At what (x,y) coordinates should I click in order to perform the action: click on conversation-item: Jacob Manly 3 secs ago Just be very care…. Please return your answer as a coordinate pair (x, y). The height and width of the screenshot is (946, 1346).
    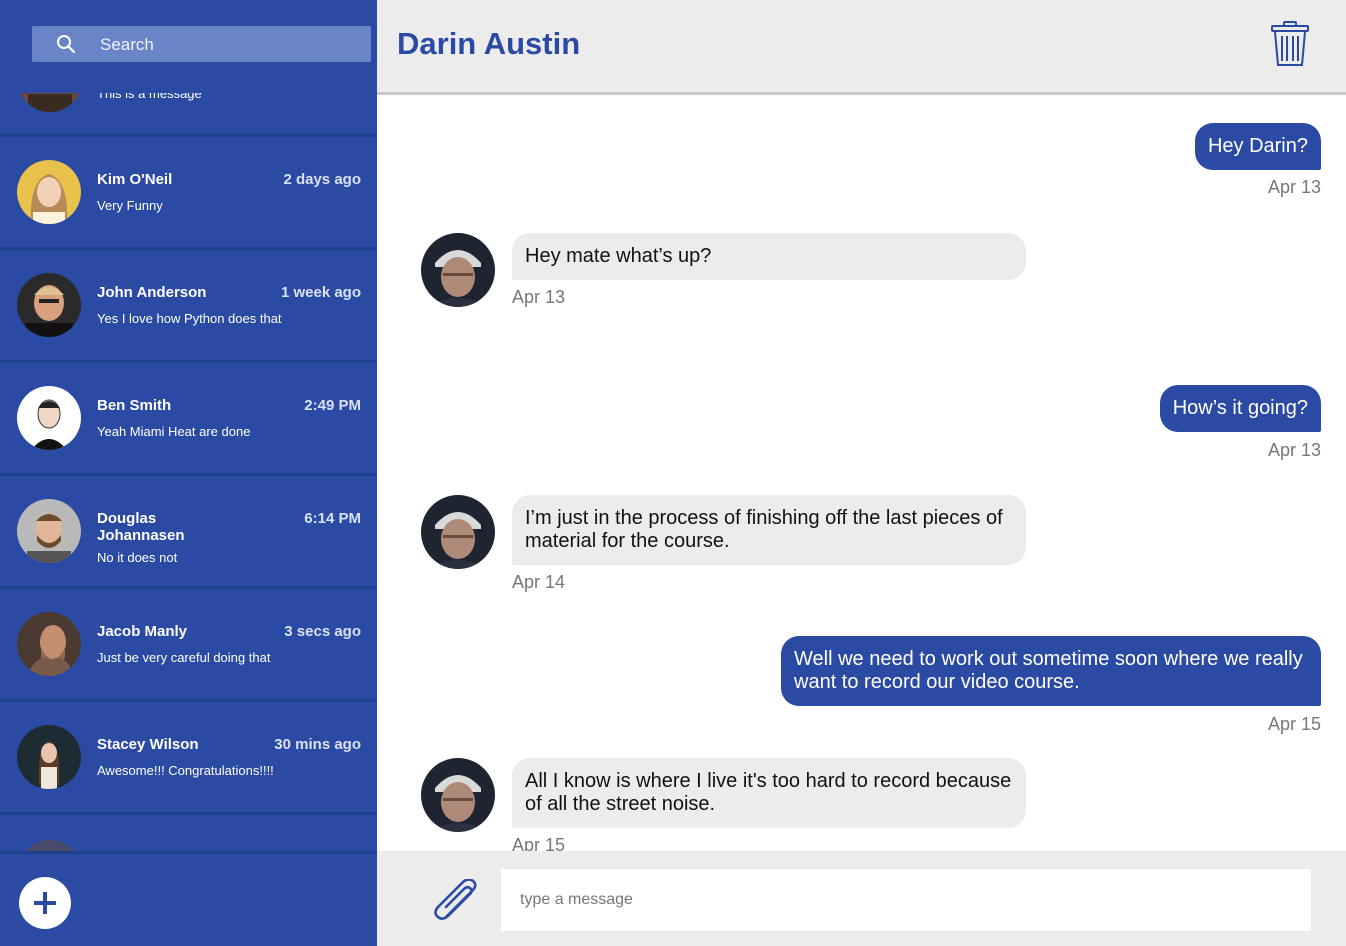
    Looking at the image, I should click on (188, 645).